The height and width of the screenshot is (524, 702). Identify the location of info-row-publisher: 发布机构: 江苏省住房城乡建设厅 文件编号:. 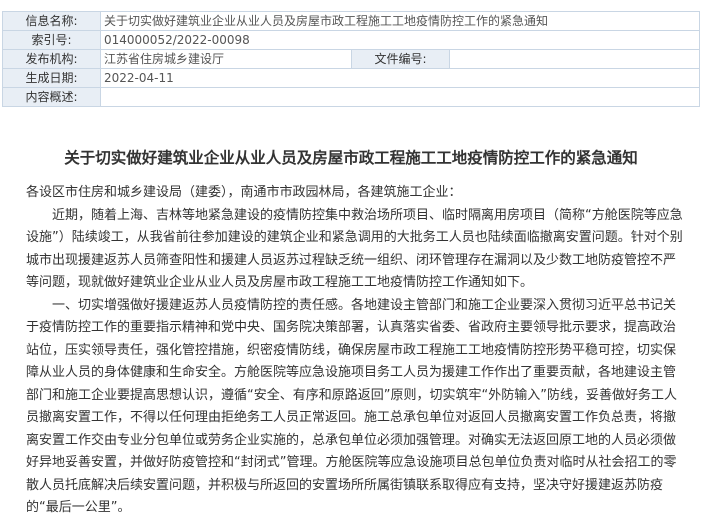
(351, 59).